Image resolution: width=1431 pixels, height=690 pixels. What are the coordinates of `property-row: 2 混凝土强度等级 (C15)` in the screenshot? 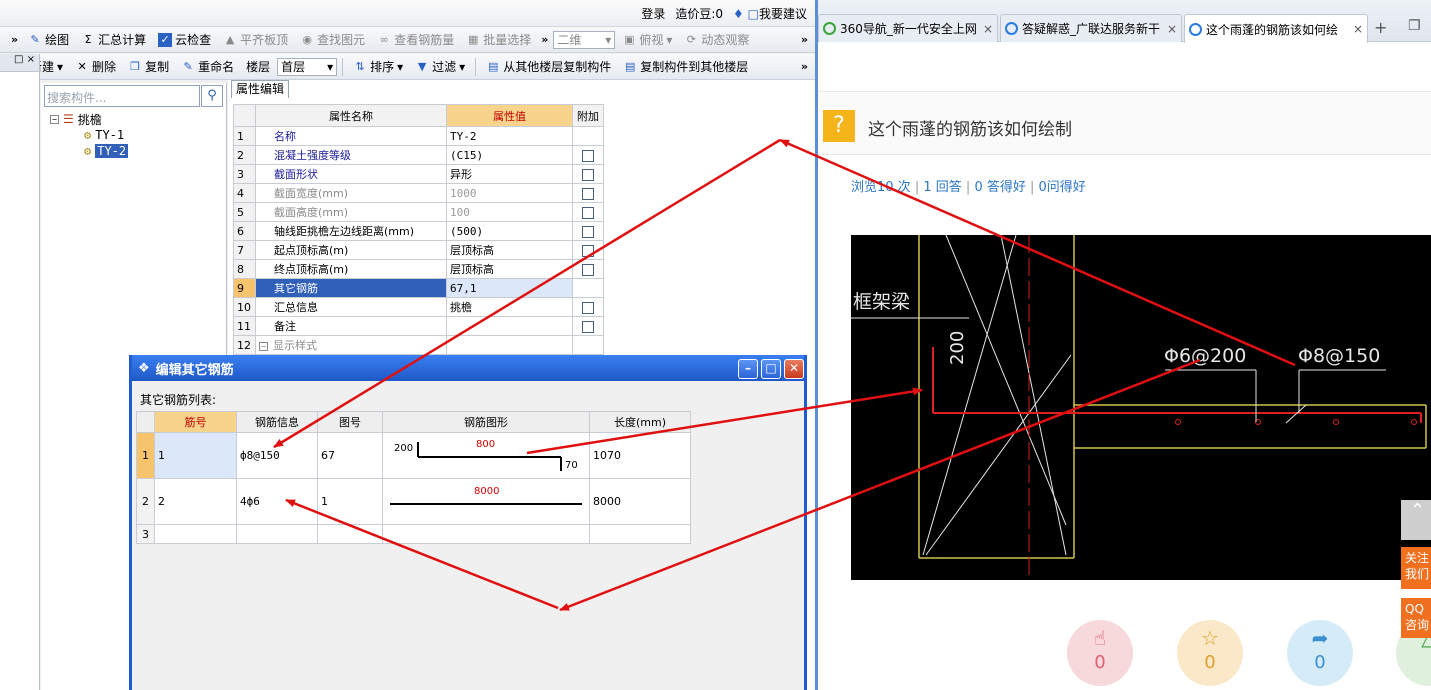 It's located at (418, 155).